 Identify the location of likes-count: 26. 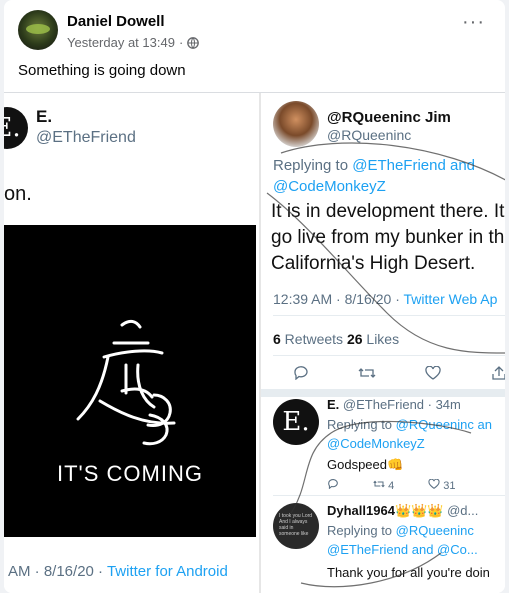
(354, 339).